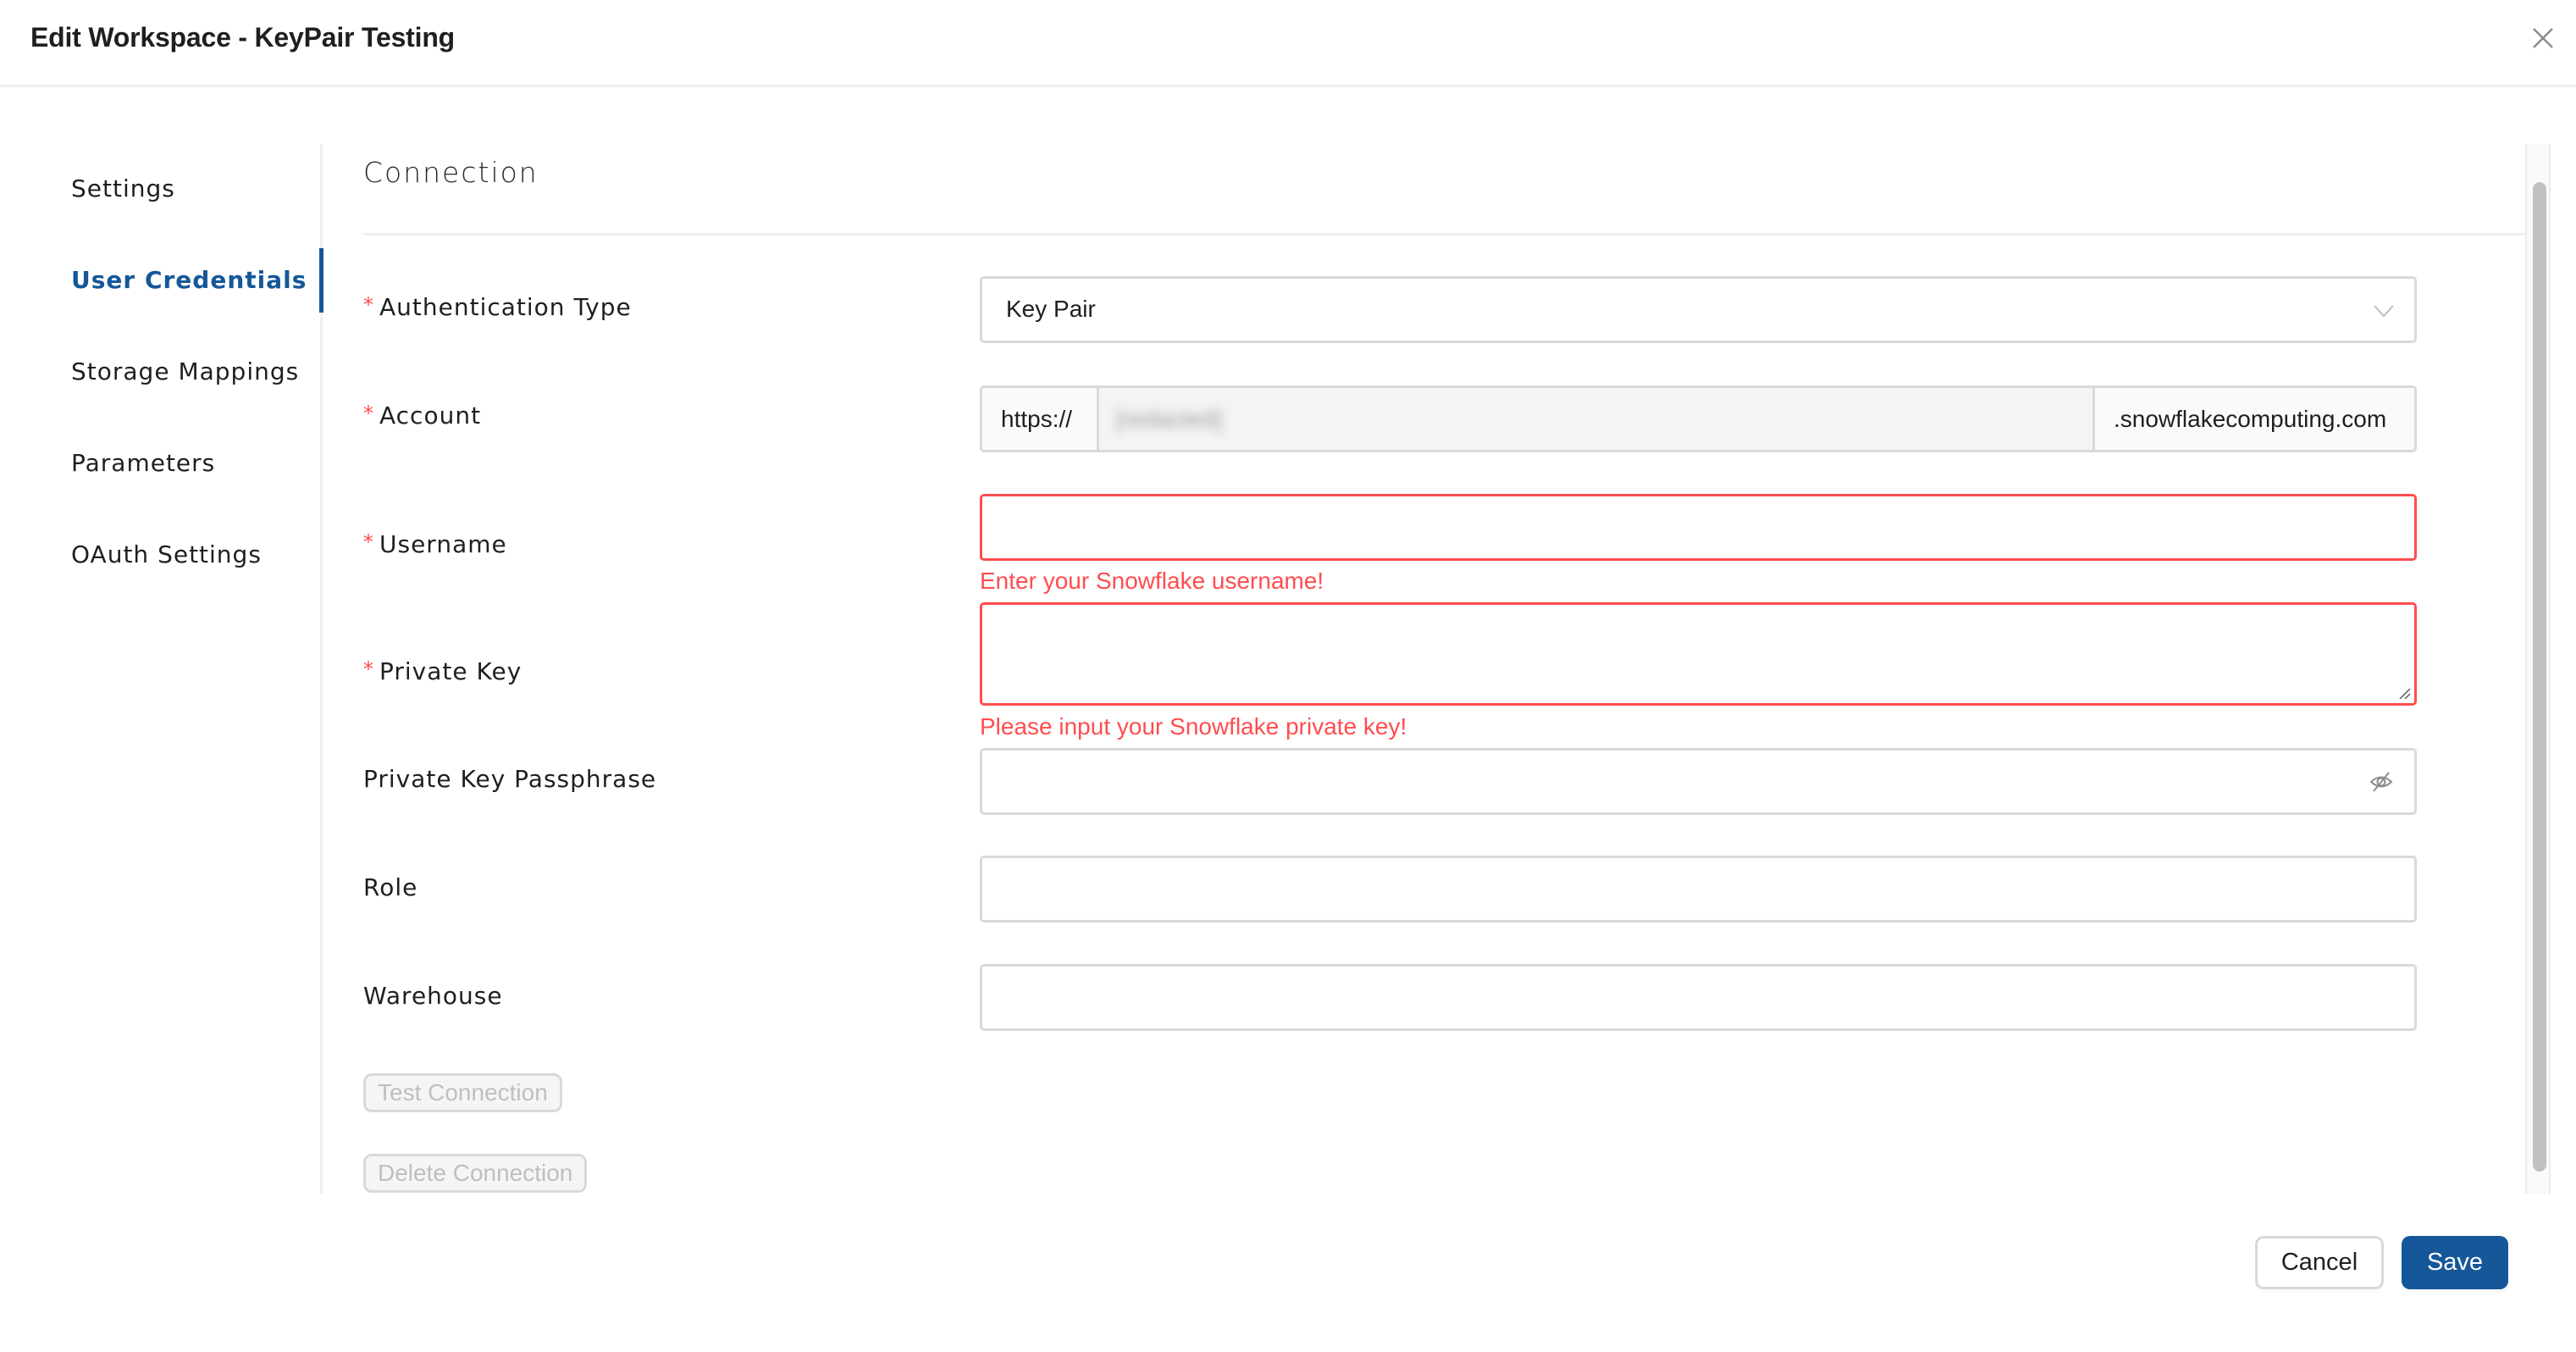 The height and width of the screenshot is (1352, 2576). I want to click on modal-title: Edit Workspace - KeyPair Testing, so click(243, 37).